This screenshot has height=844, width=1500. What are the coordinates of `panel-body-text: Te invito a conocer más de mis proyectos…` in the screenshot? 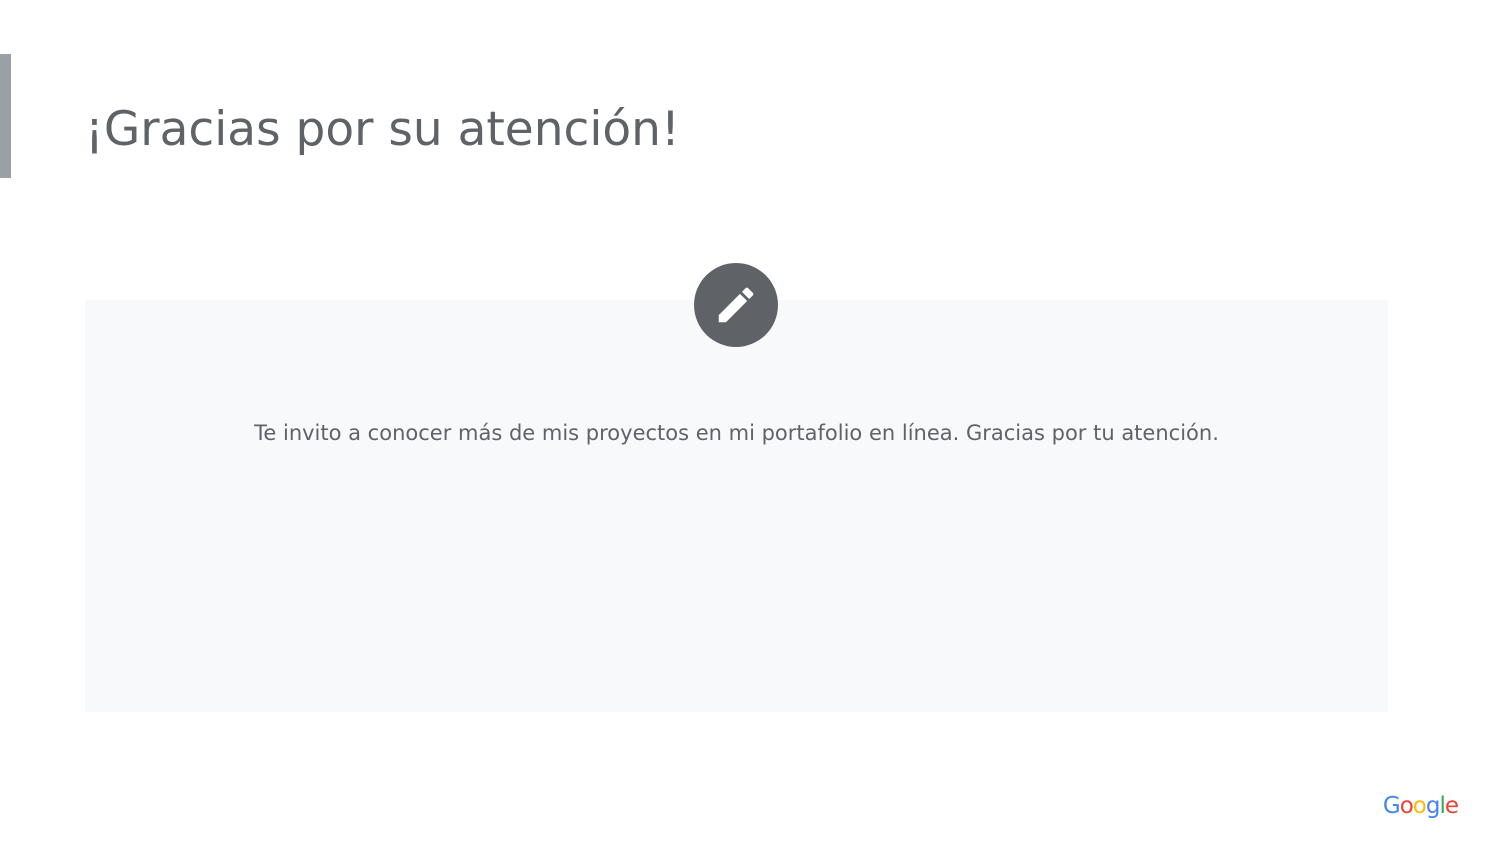 It's located at (736, 433).